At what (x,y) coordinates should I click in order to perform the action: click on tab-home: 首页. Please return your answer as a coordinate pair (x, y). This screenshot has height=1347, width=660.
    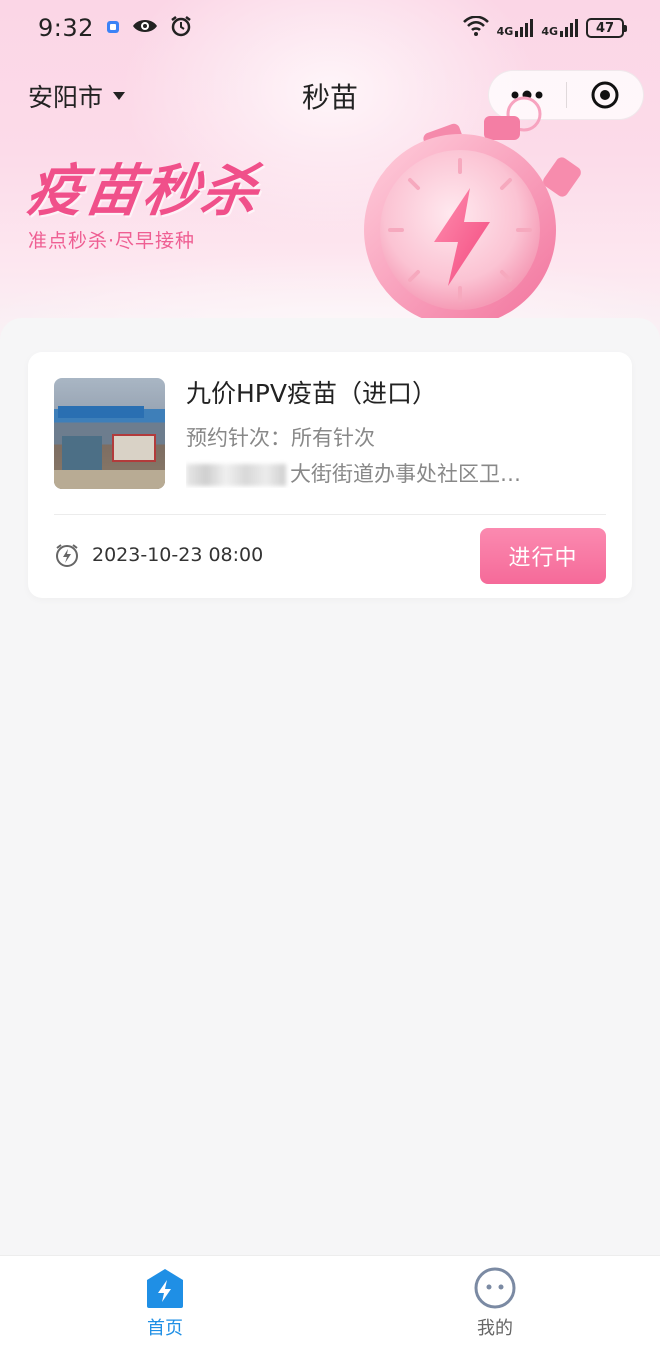
    Looking at the image, I should click on (165, 1303).